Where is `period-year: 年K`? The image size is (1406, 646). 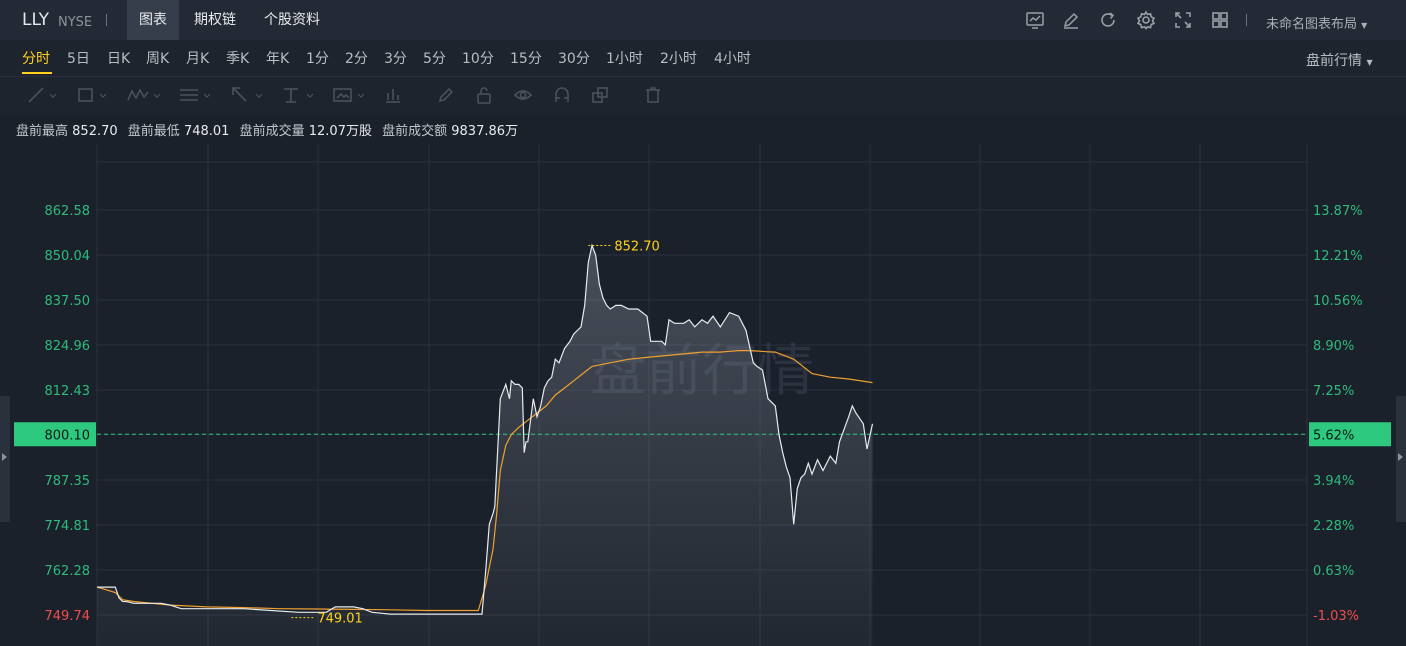 period-year: 年K is located at coordinates (277, 58).